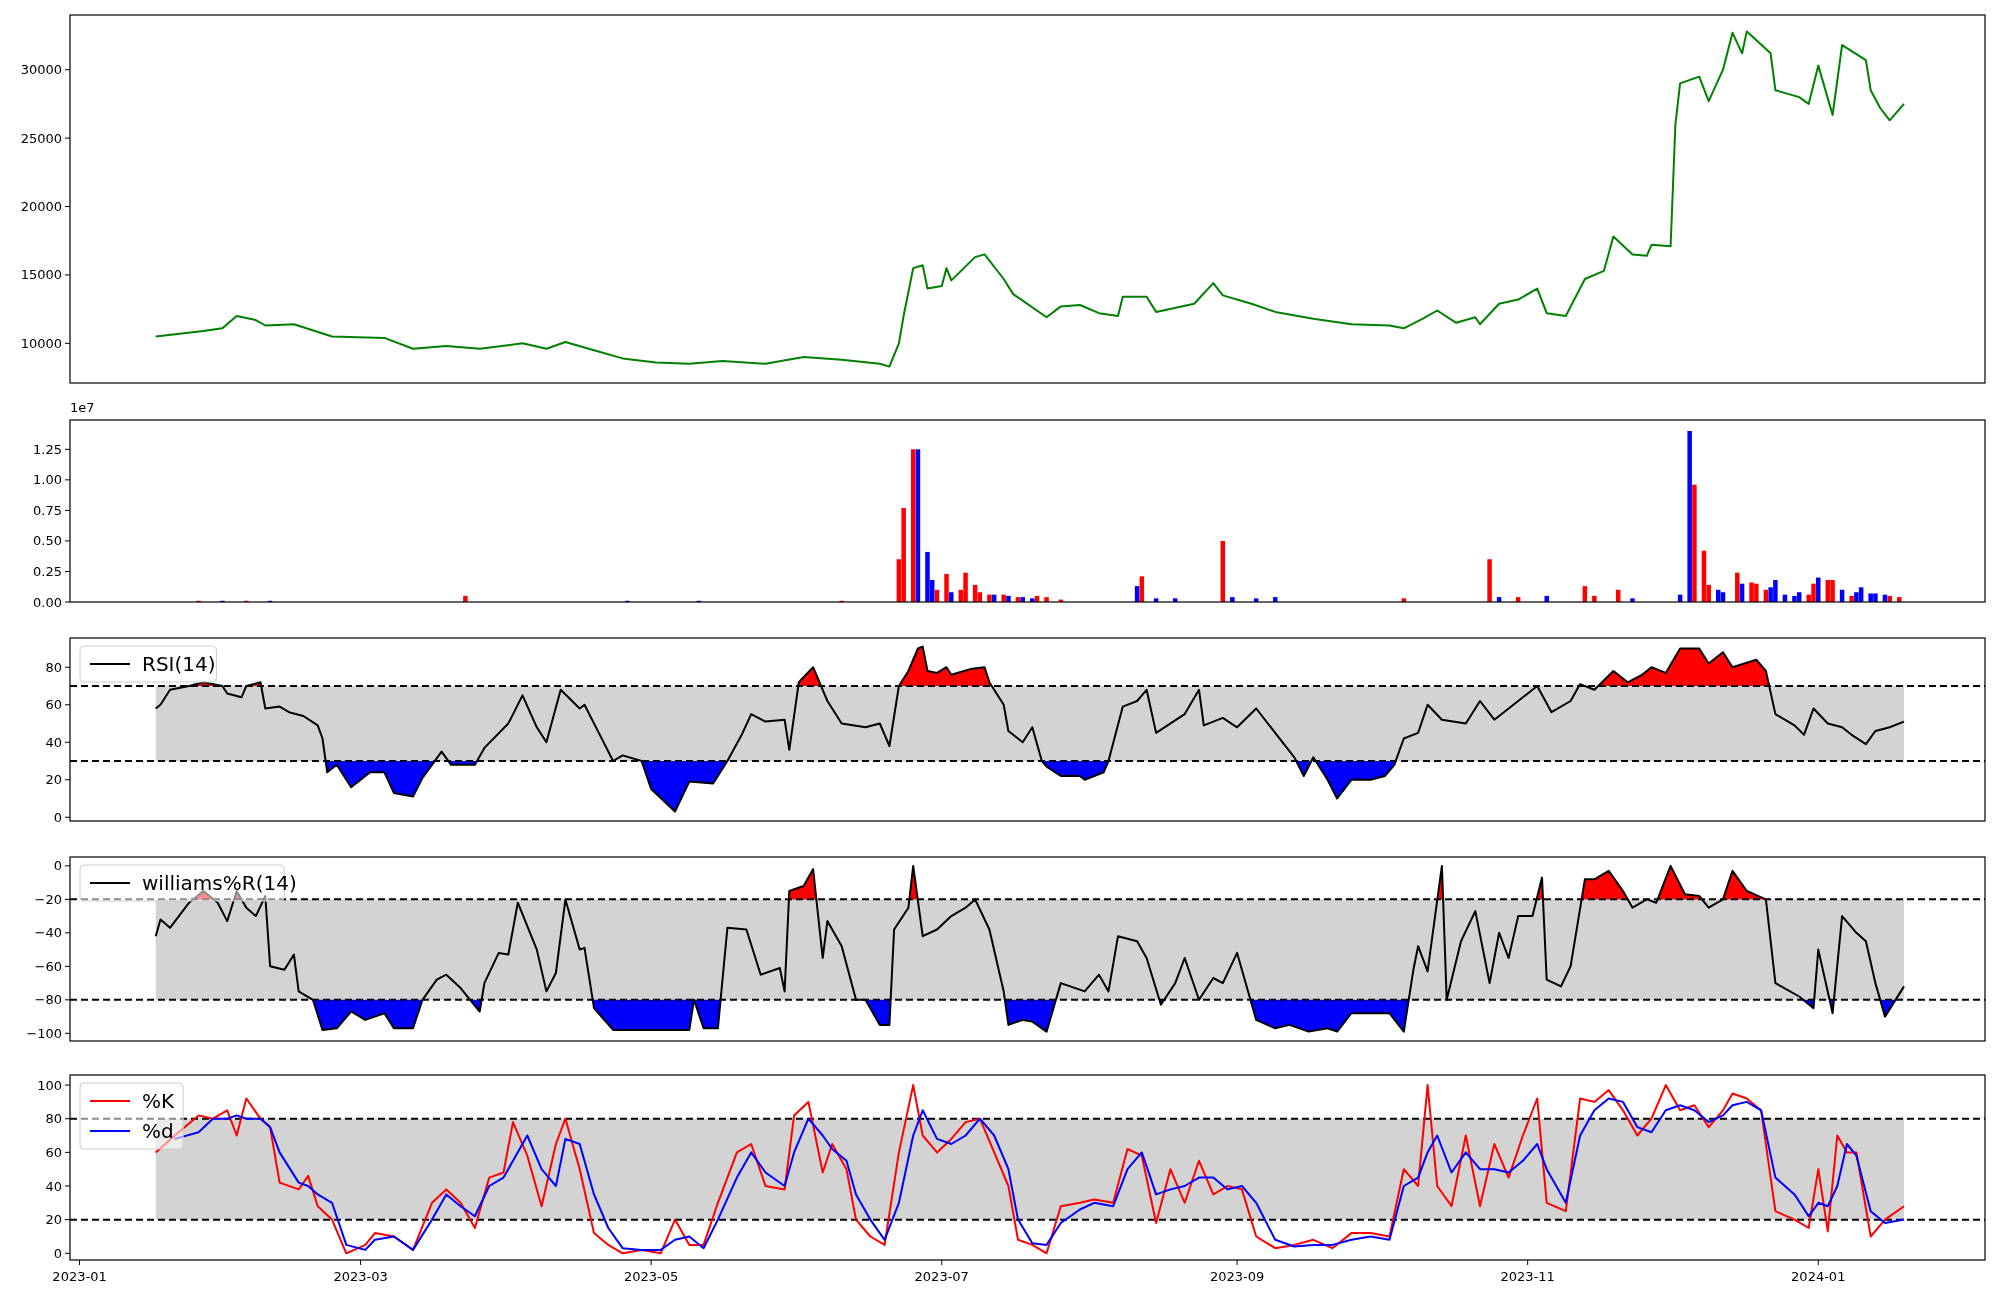  What do you see at coordinates (47, 449) in the screenshot?
I see `y-tick-label: 1.25` at bounding box center [47, 449].